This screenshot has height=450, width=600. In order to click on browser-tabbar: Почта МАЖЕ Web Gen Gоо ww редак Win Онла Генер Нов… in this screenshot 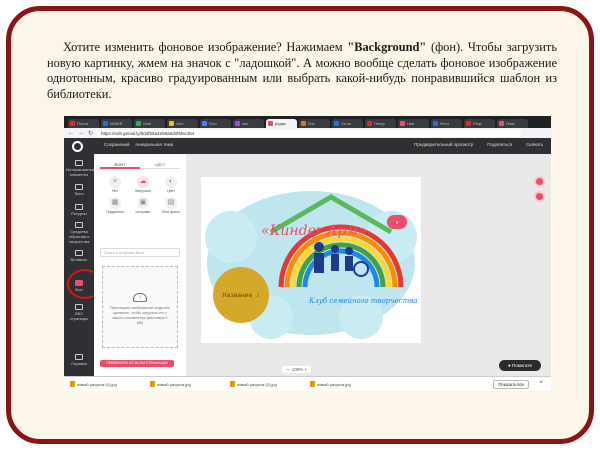, I will do `click(307, 122)`.